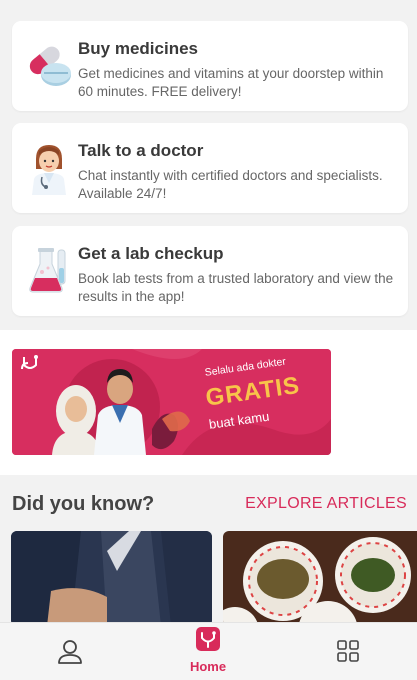 The height and width of the screenshot is (680, 417). I want to click on bottom-navigation: Home, so click(208, 651).